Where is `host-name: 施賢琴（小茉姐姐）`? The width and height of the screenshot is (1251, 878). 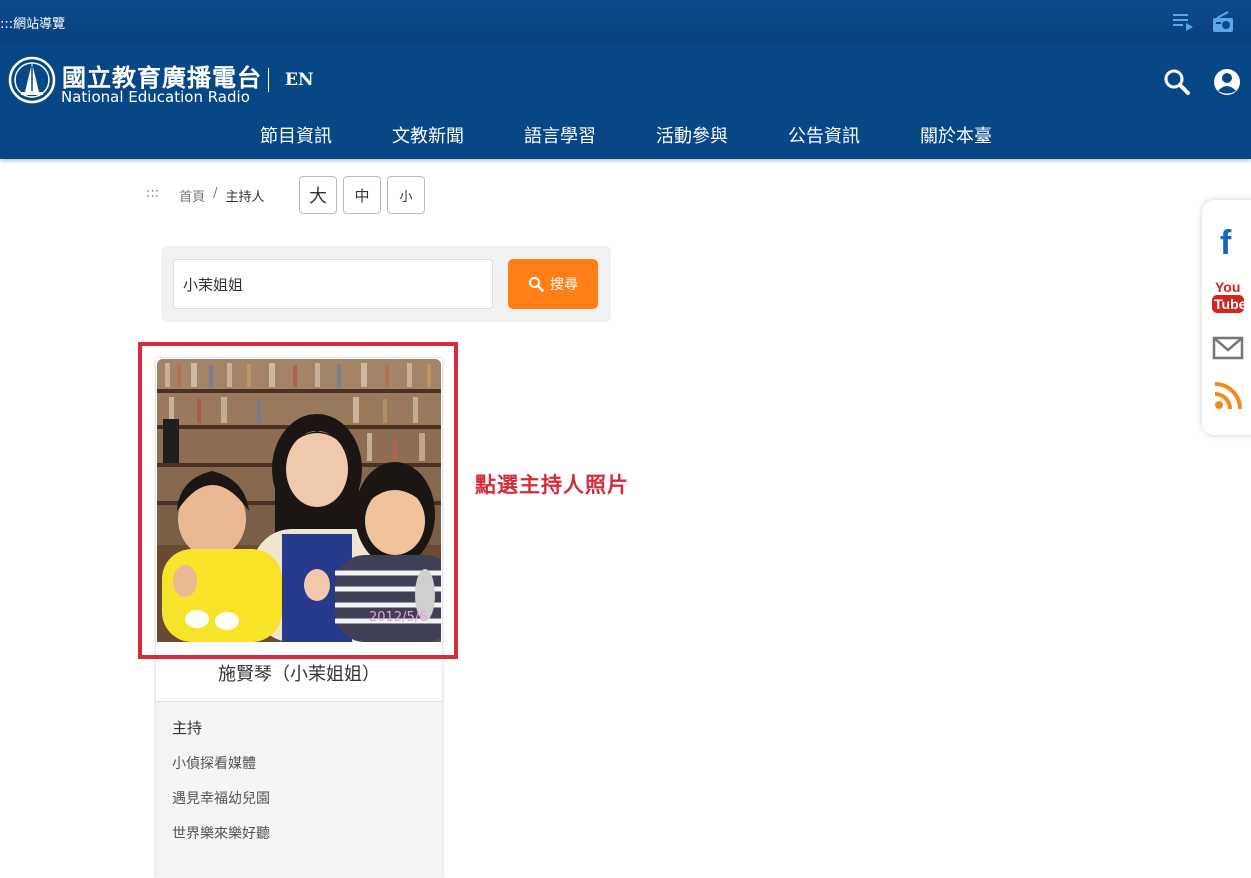
host-name: 施賢琴（小茉姐姐） is located at coordinates (299, 673).